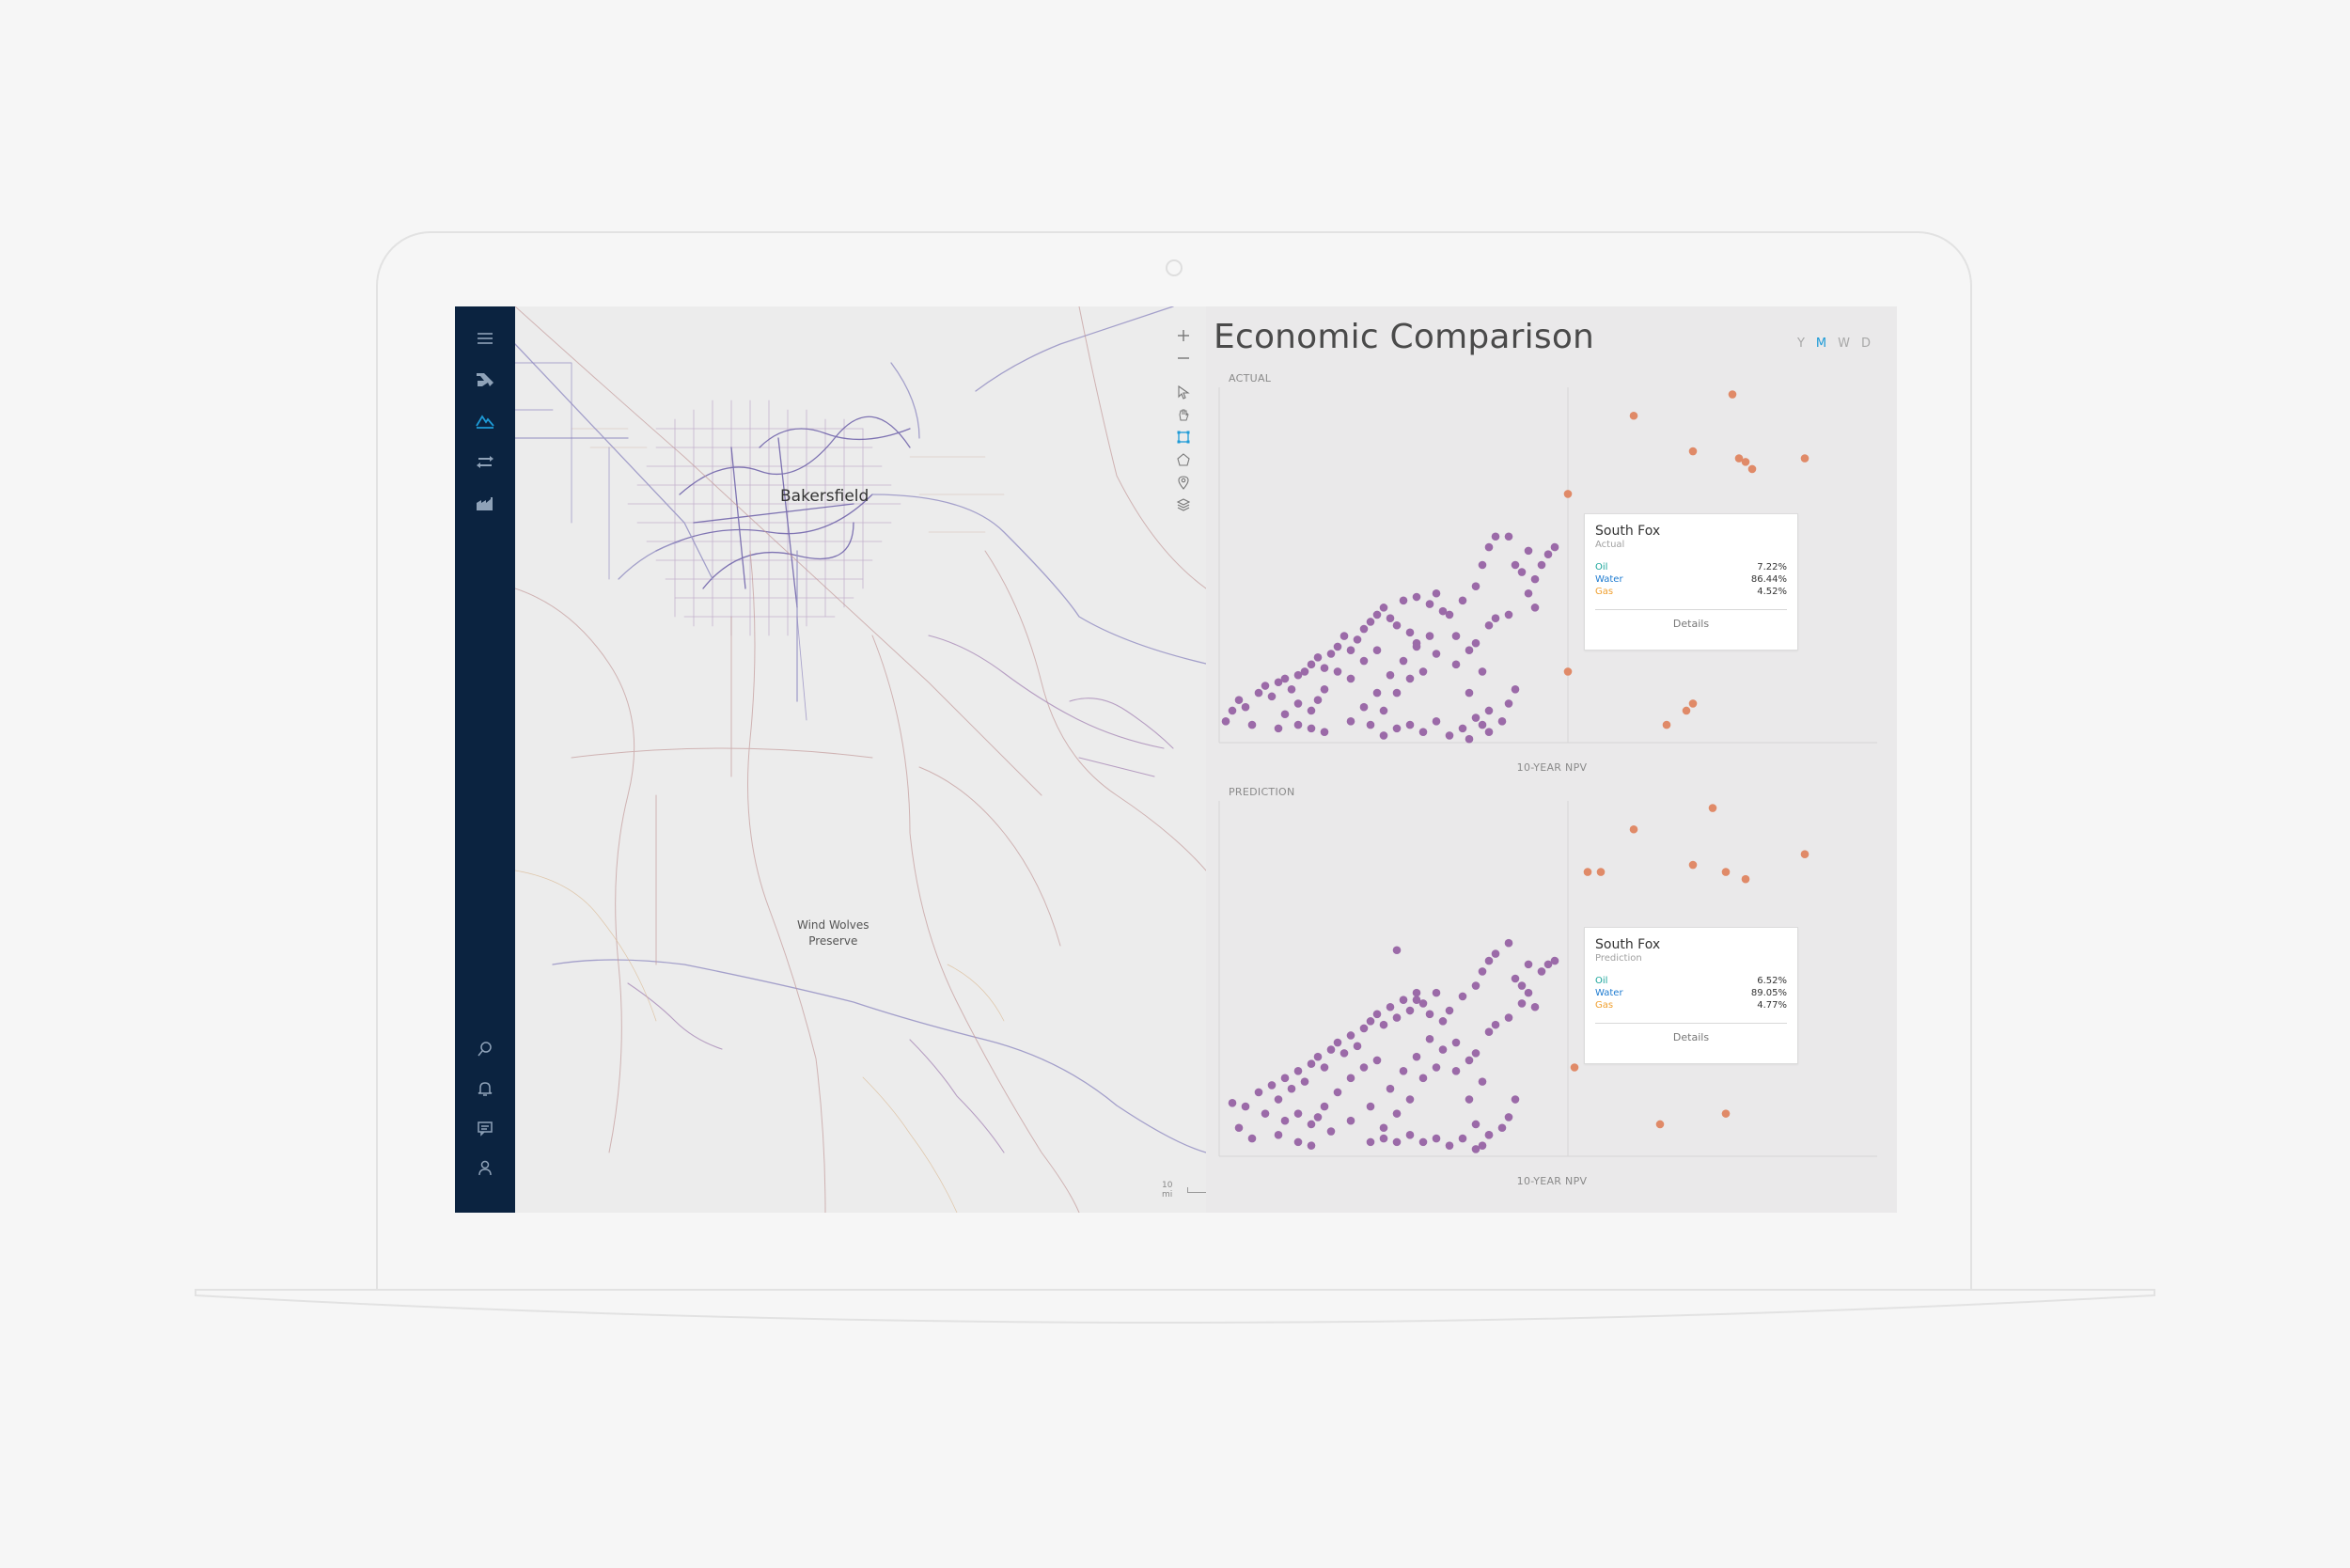  What do you see at coordinates (485, 504) in the screenshot?
I see `factory-icon` at bounding box center [485, 504].